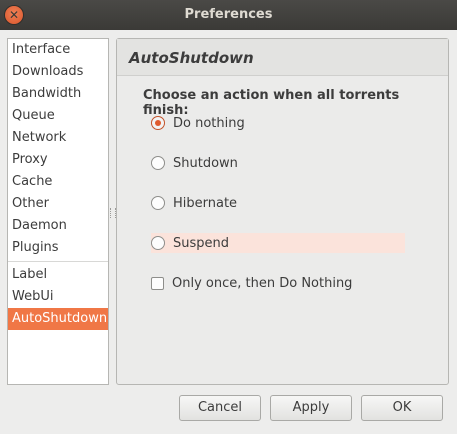 The width and height of the screenshot is (457, 434). I want to click on sidebar-item-queue: Queue, so click(58, 116).